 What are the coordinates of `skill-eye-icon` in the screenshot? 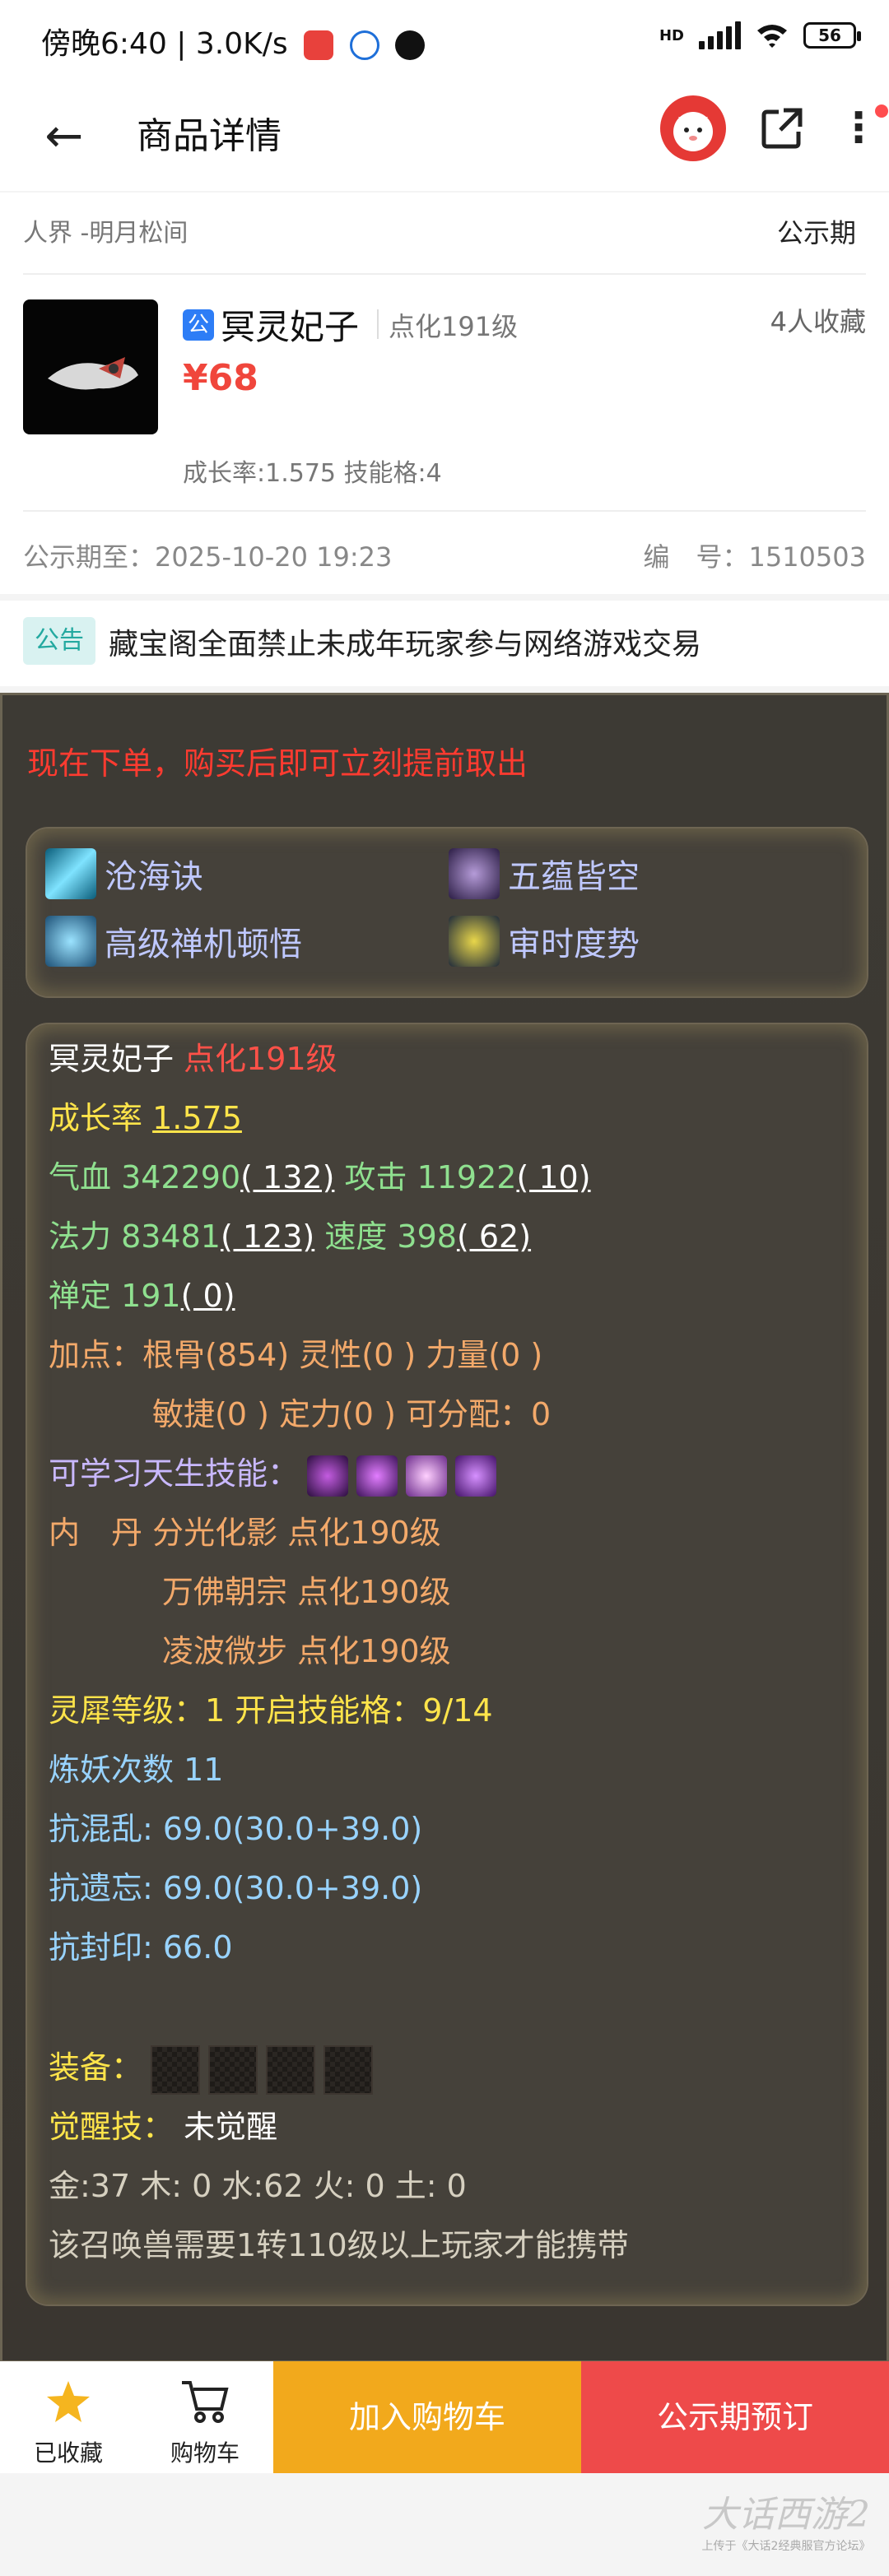 It's located at (475, 941).